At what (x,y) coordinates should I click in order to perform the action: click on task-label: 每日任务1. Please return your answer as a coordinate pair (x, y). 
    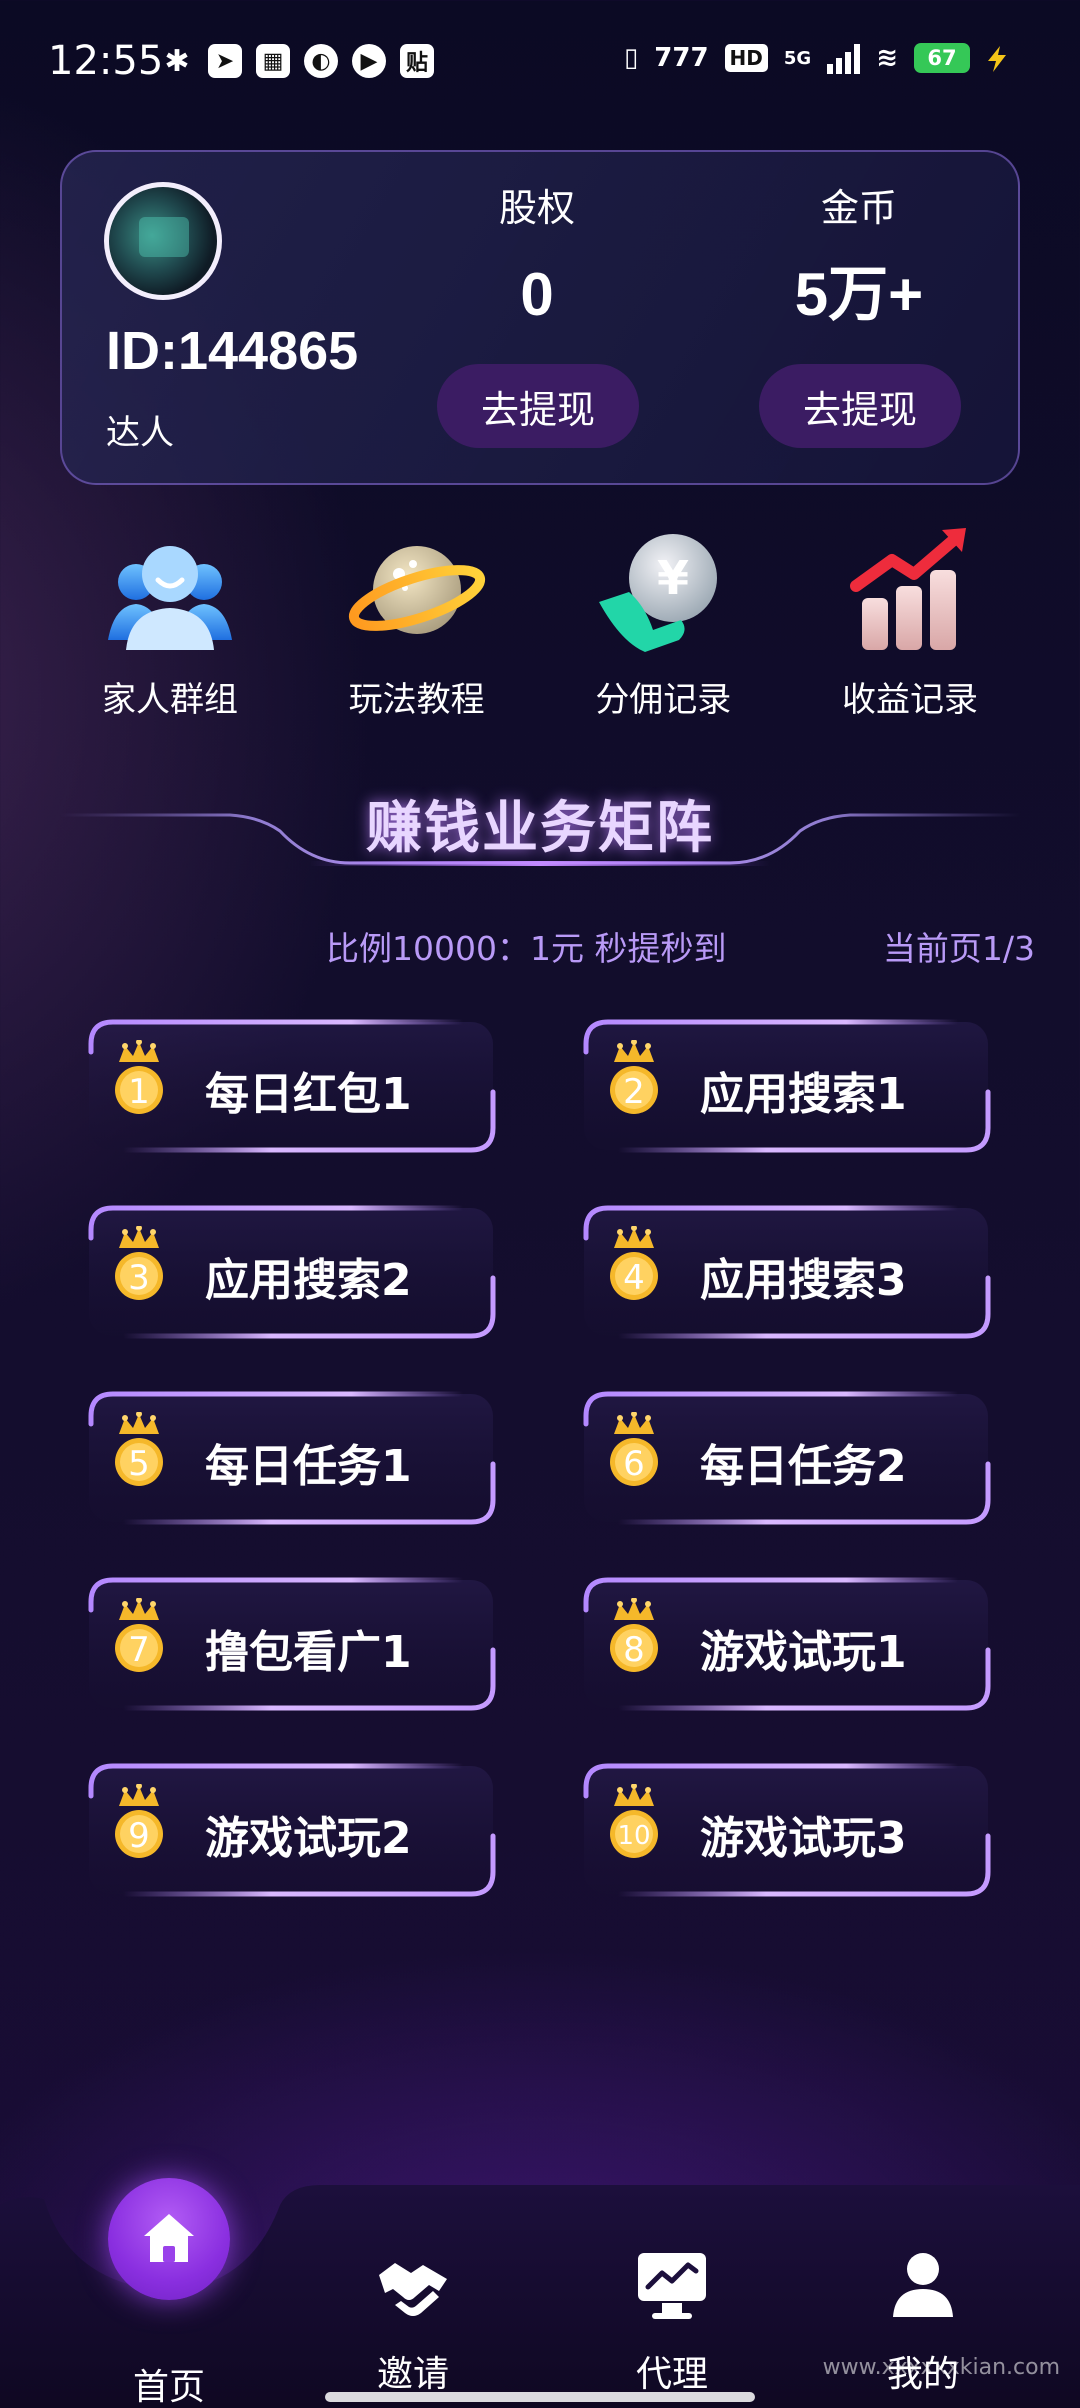
    Looking at the image, I should click on (308, 1466).